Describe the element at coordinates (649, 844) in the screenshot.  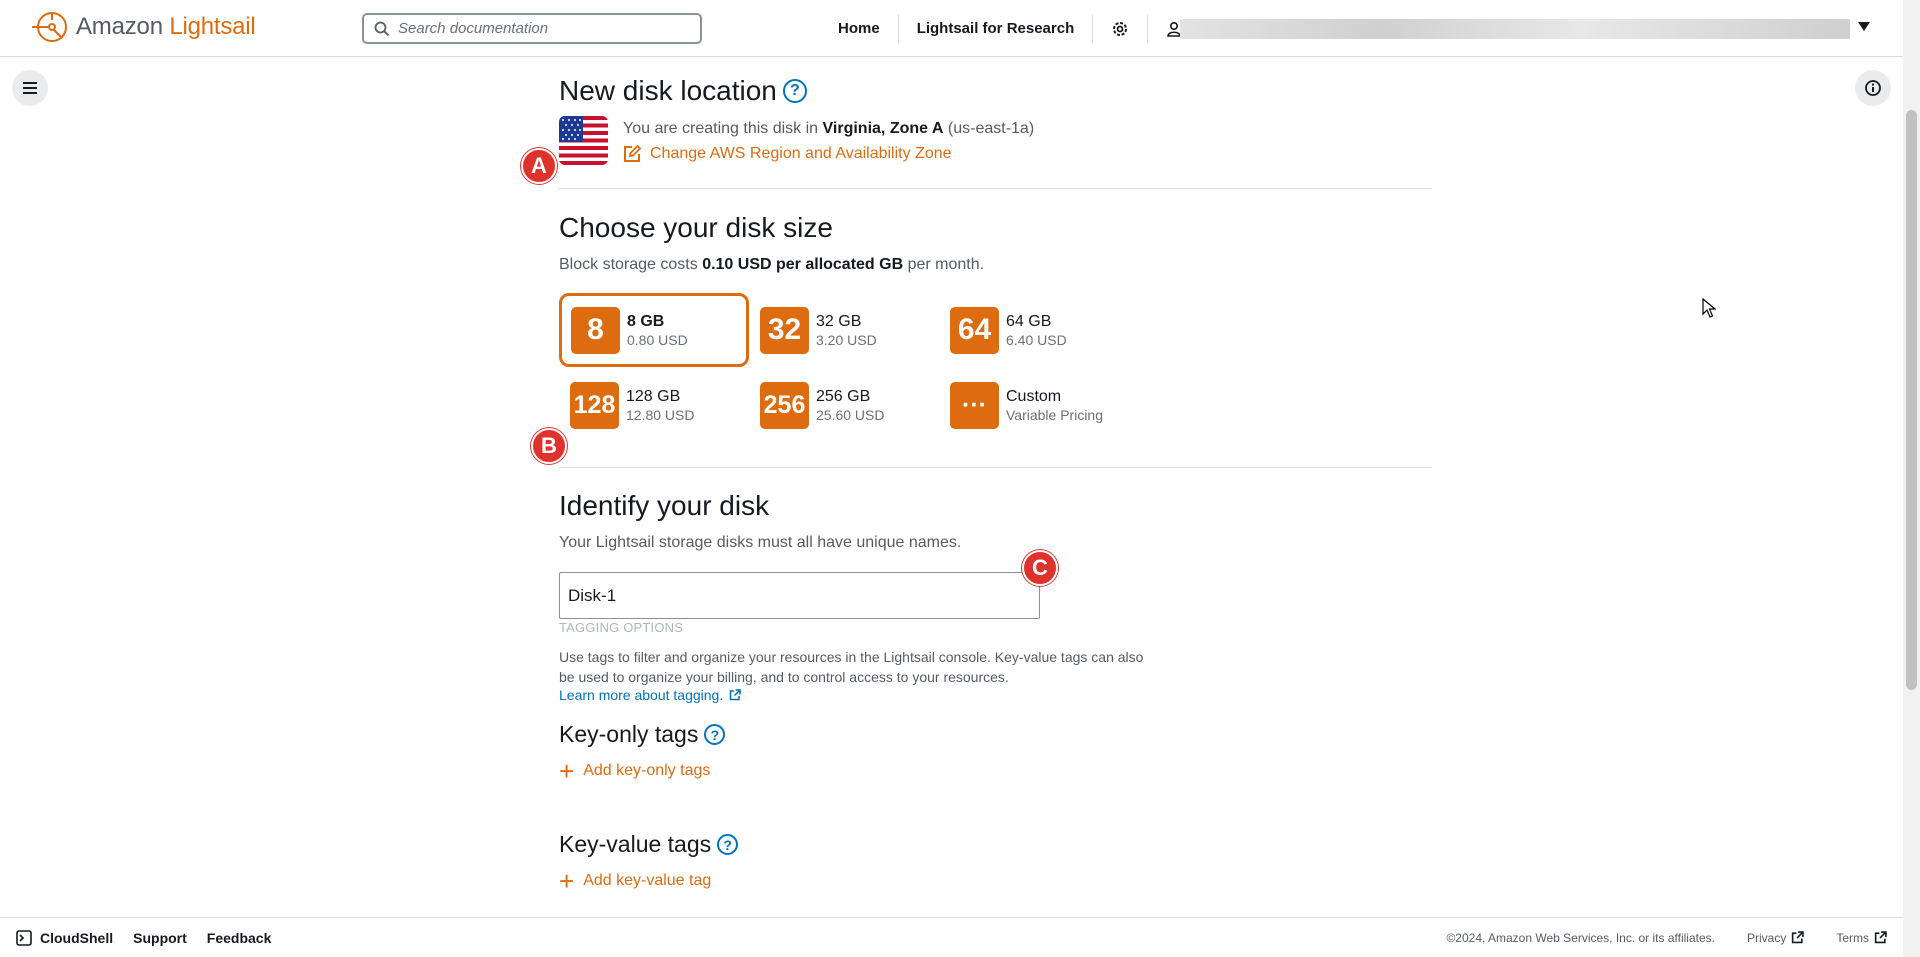
I see `key-value-tags-heading: Key-value tags ?` at that location.